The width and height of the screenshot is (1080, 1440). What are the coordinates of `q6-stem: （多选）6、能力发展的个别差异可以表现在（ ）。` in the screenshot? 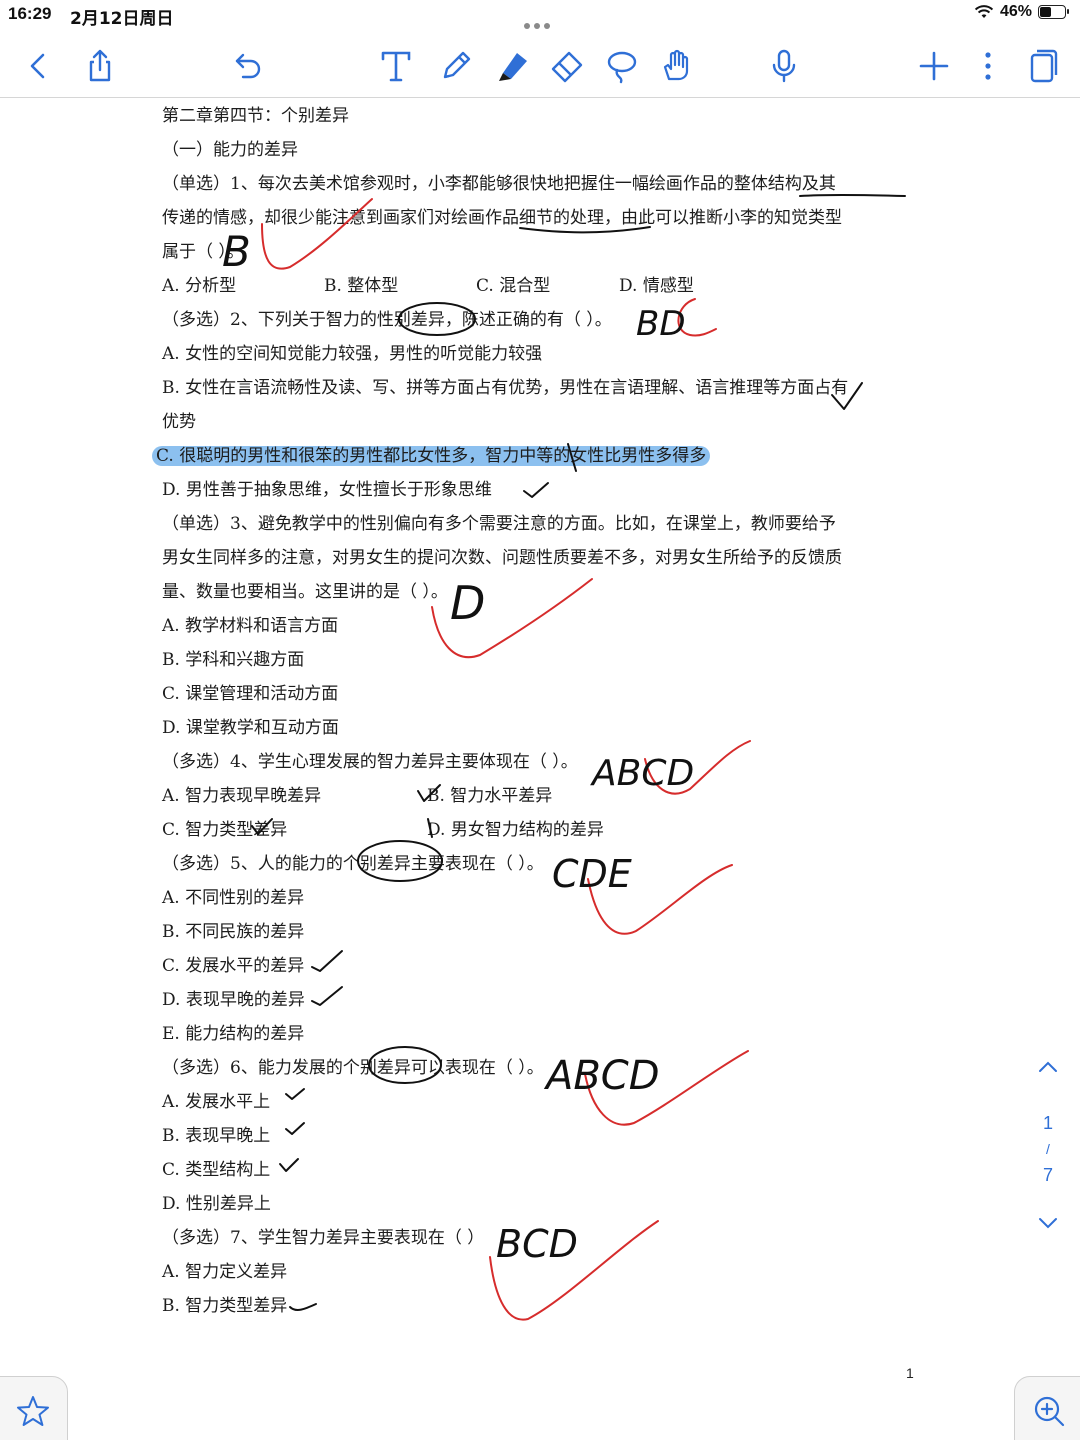 It's located at (353, 1068).